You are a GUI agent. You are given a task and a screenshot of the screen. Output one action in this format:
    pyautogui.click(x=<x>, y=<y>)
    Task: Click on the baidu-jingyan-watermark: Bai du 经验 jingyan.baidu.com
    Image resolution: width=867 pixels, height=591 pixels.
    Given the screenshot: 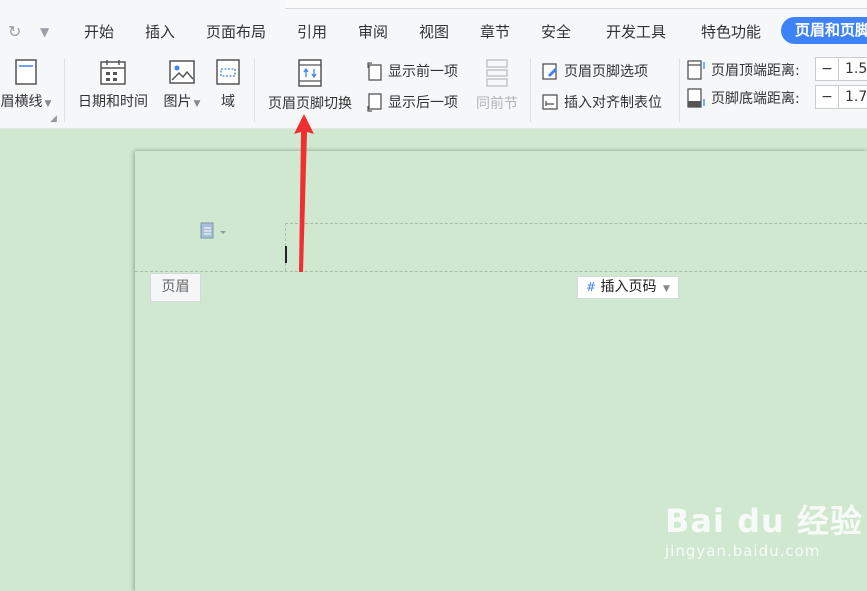 What is the action you would take?
    pyautogui.click(x=764, y=528)
    